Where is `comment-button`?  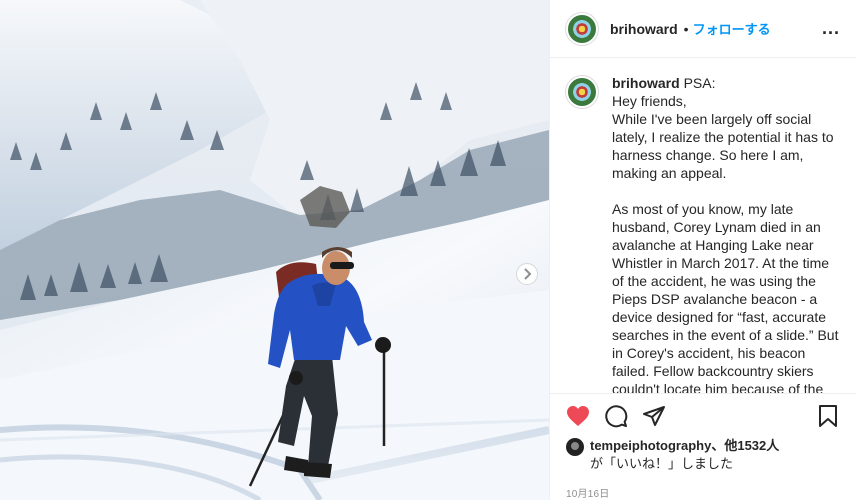 comment-button is located at coordinates (616, 416).